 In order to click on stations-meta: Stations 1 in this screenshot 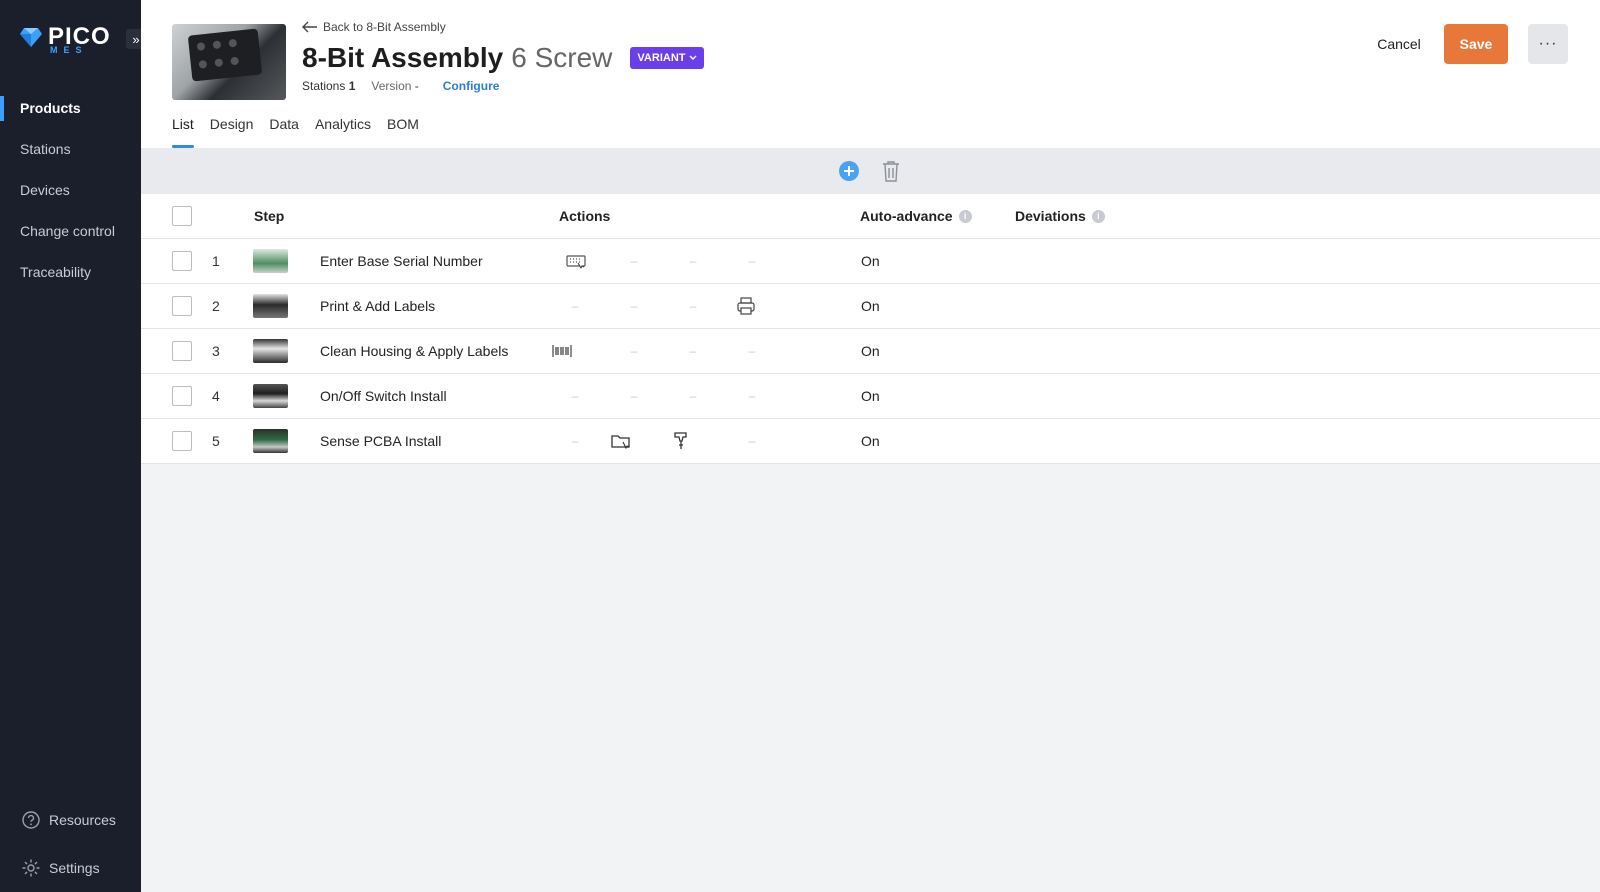, I will do `click(328, 86)`.